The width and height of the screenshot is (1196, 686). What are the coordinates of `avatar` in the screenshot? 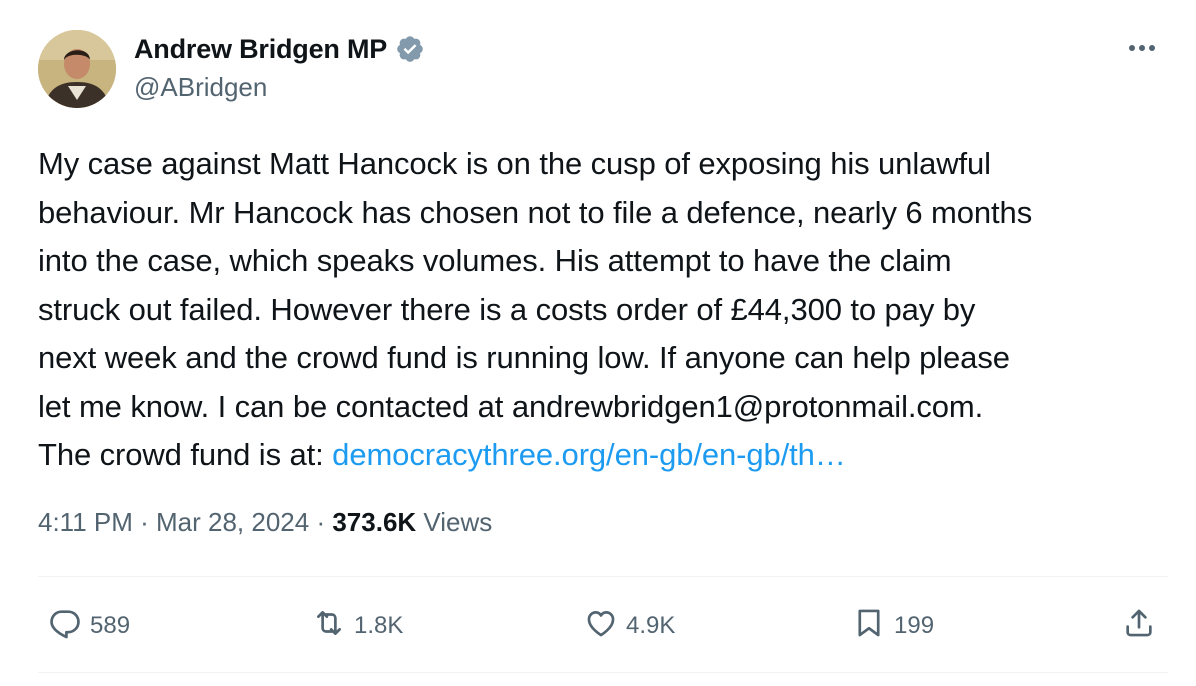 It's located at (77, 69).